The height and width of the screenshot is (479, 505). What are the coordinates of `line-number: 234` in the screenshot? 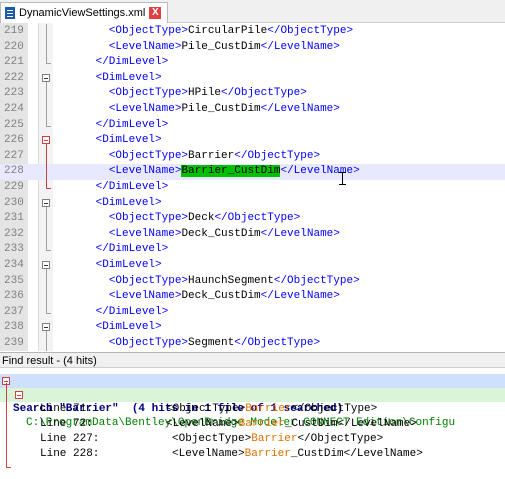 It's located at (14, 265).